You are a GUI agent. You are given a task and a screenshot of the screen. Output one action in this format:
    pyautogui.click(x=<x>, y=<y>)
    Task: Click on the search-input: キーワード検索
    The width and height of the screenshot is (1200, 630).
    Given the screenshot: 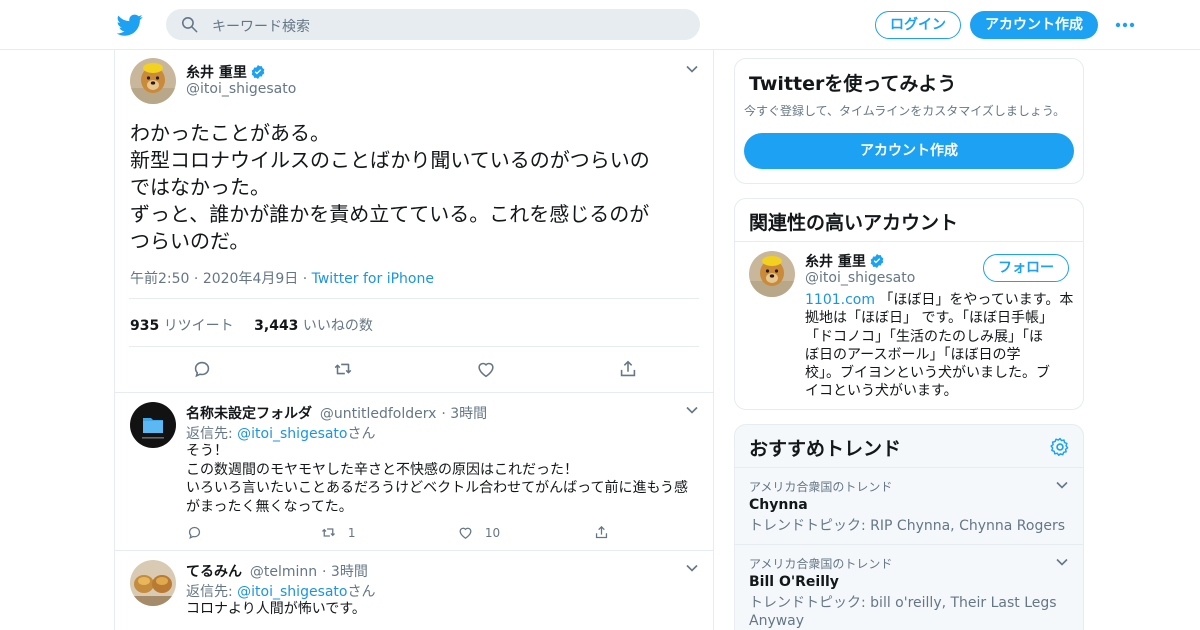 What is the action you would take?
    pyautogui.click(x=261, y=26)
    